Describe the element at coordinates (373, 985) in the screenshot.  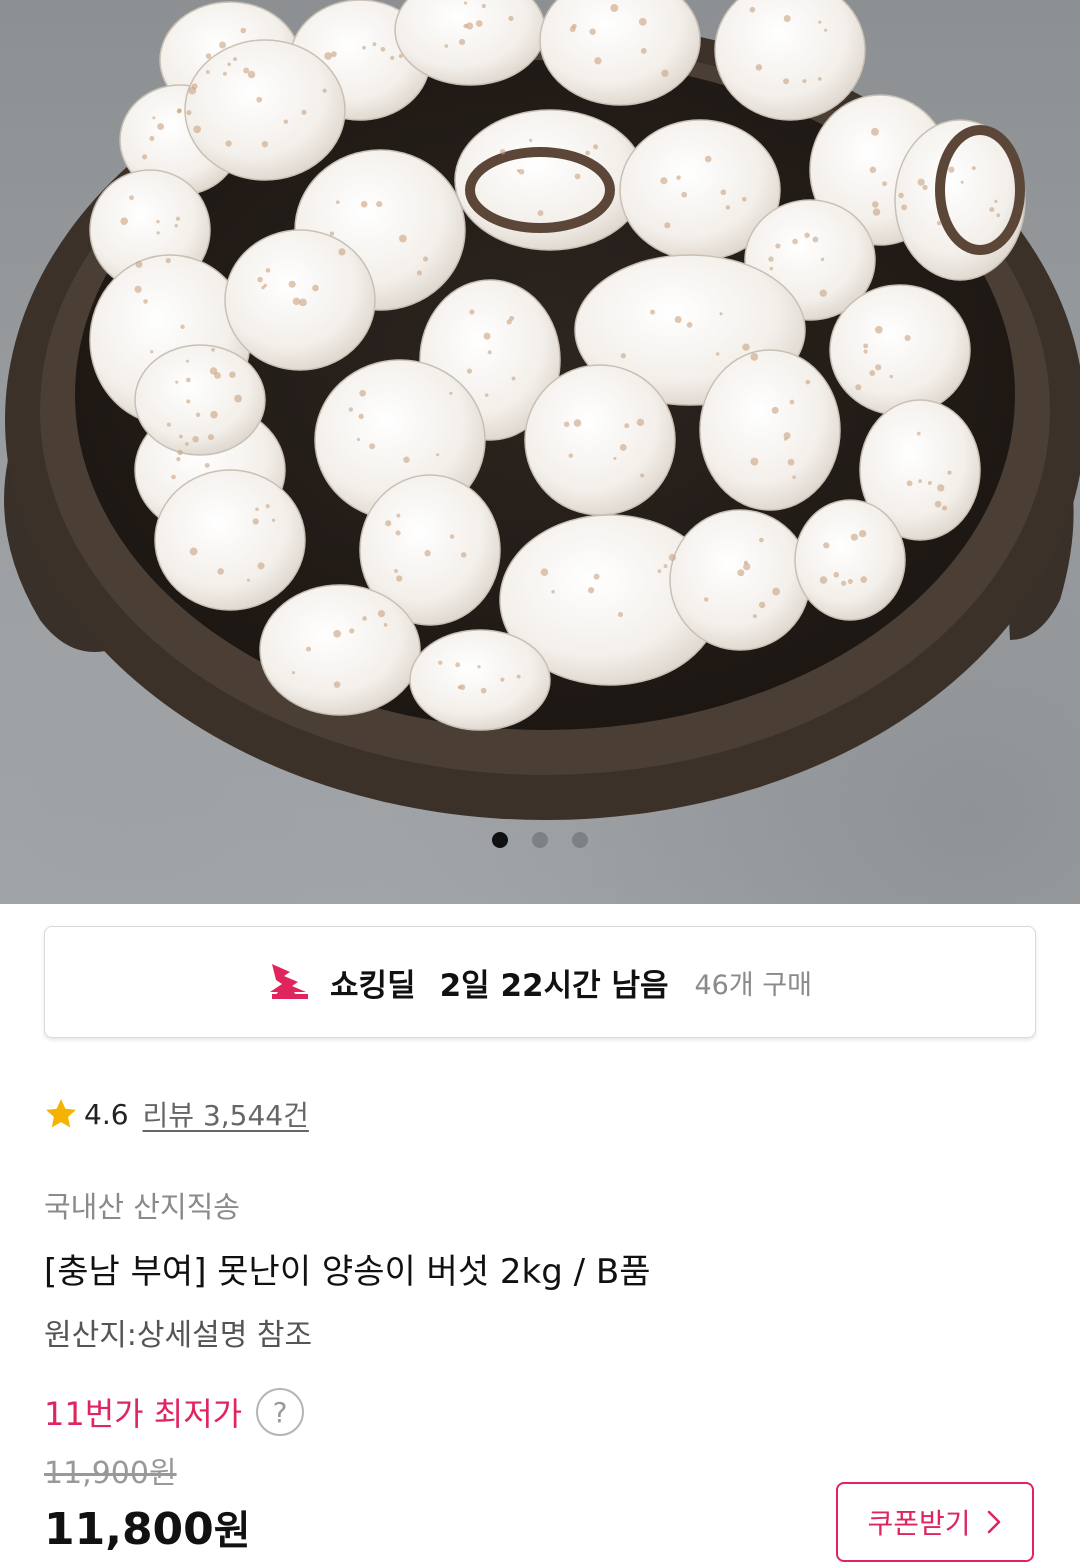
I see `deal-name: 쇼킹딜` at that location.